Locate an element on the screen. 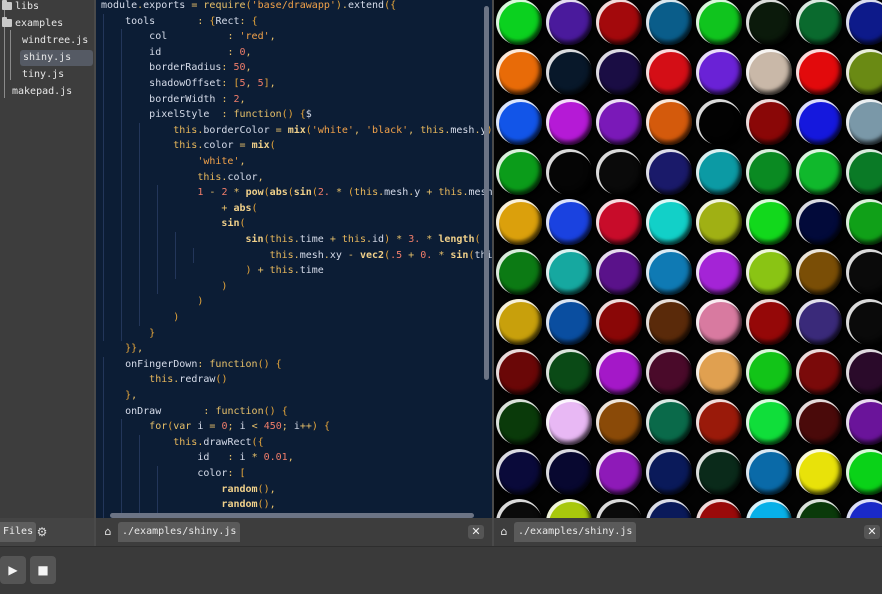 This screenshot has height=594, width=882. code-line: + abs( is located at coordinates (239, 208).